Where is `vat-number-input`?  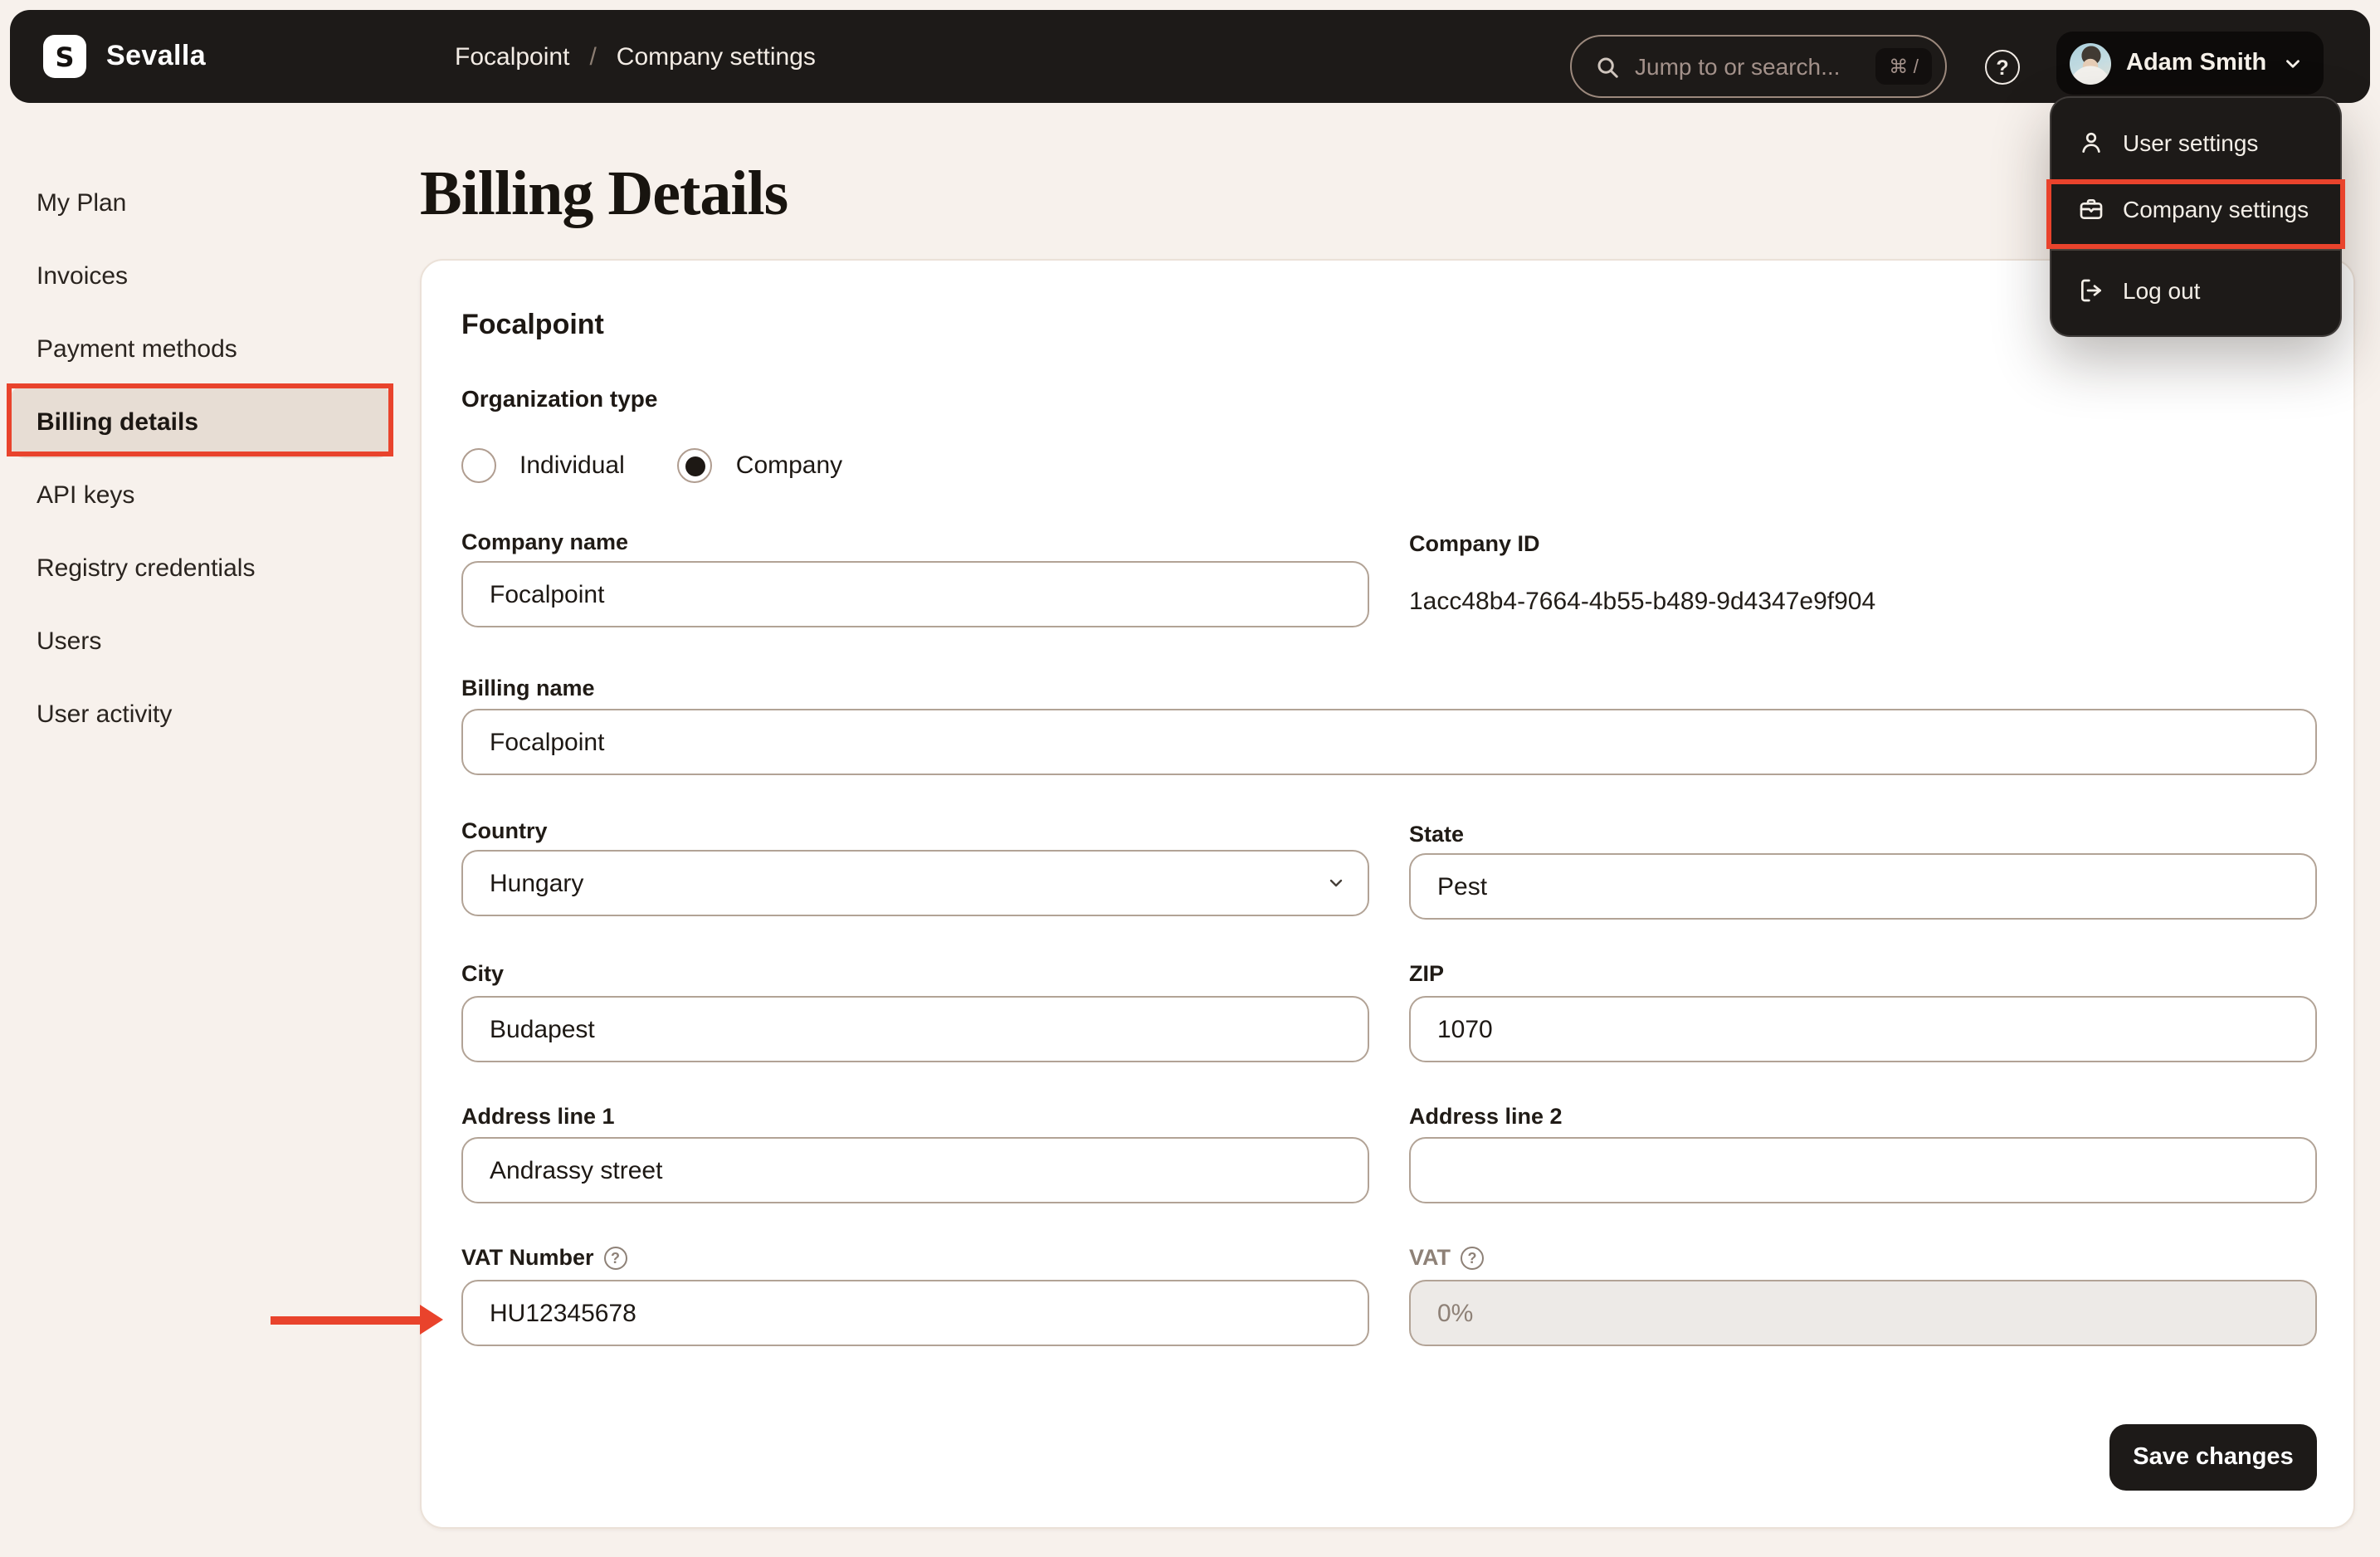
vat-number-input is located at coordinates (915, 1313).